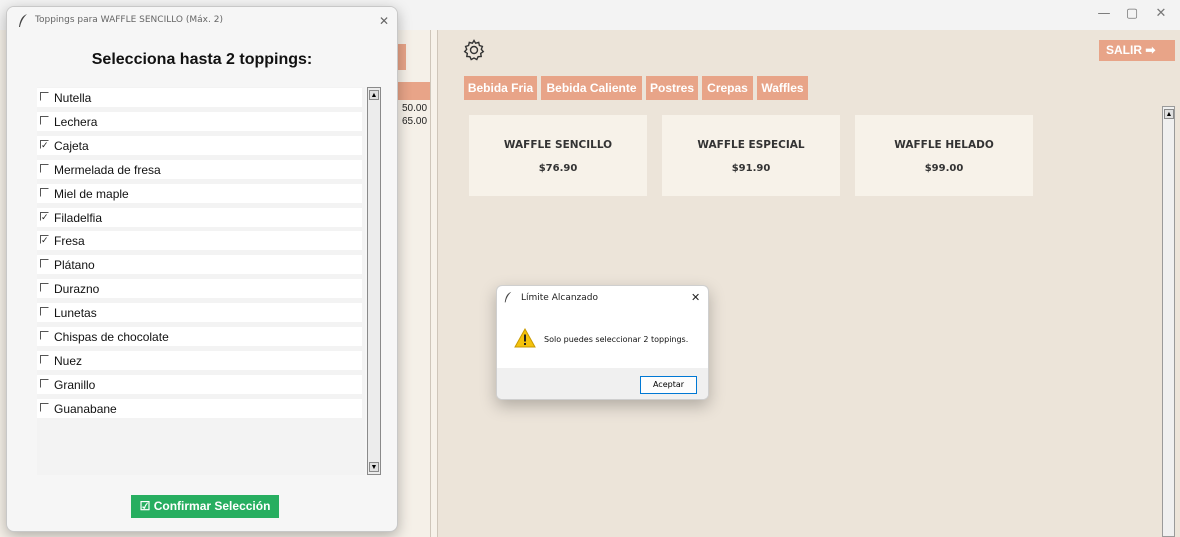 This screenshot has height=537, width=1180. Describe the element at coordinates (199, 336) in the screenshot. I see `topping-checkbox-chispas-de-chocolate: Chispas de chocolate` at that location.